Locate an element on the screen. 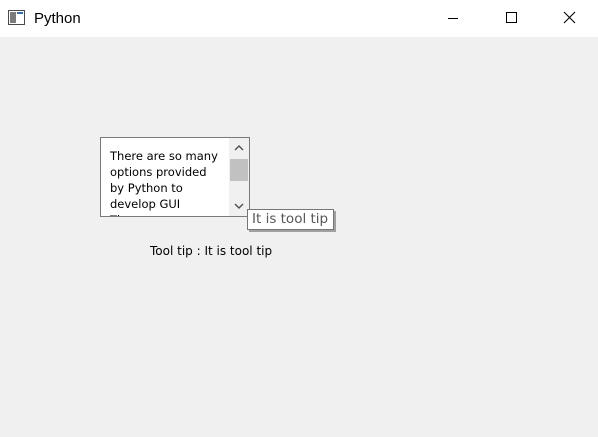 The height and width of the screenshot is (437, 598). minimize-icon is located at coordinates (453, 18).